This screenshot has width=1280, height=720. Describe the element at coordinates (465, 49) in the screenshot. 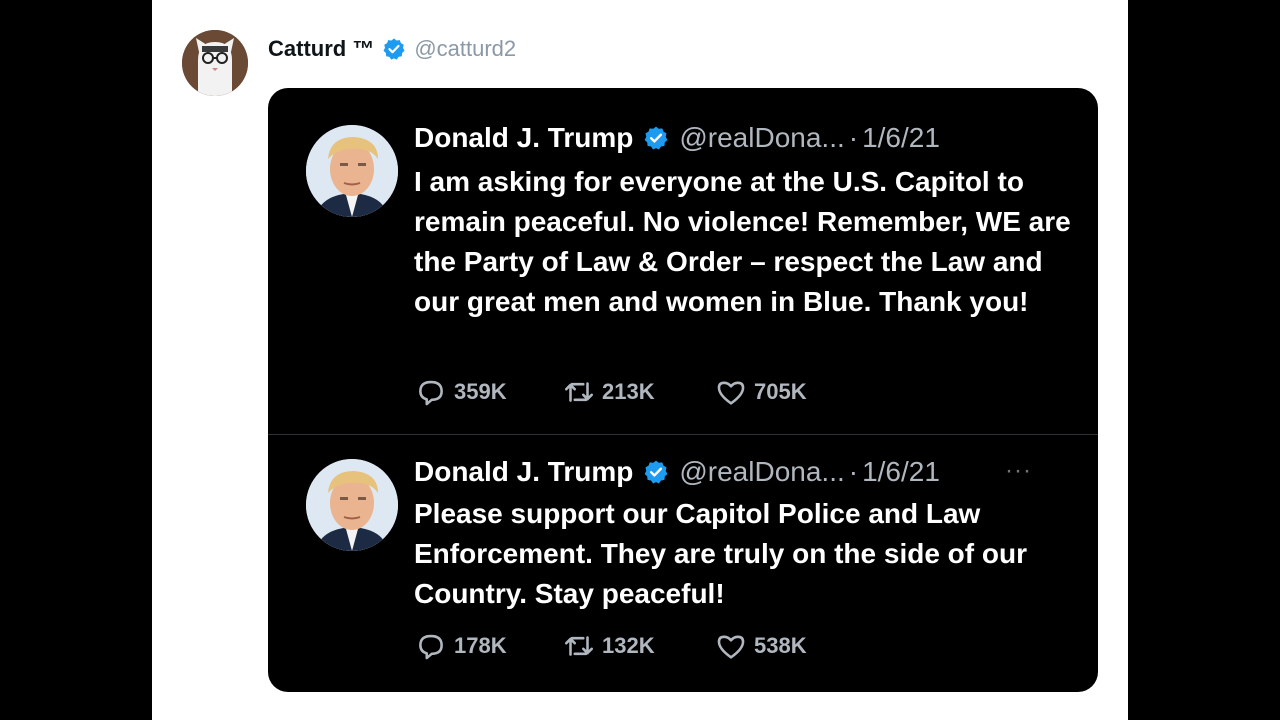

I see `outer-handle: @catturd2` at that location.